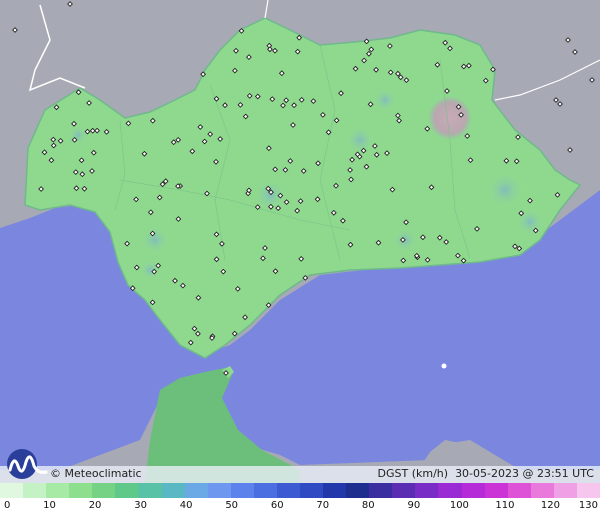  Describe the element at coordinates (505, 505) in the screenshot. I see `legend-tick-label: 110` at that location.